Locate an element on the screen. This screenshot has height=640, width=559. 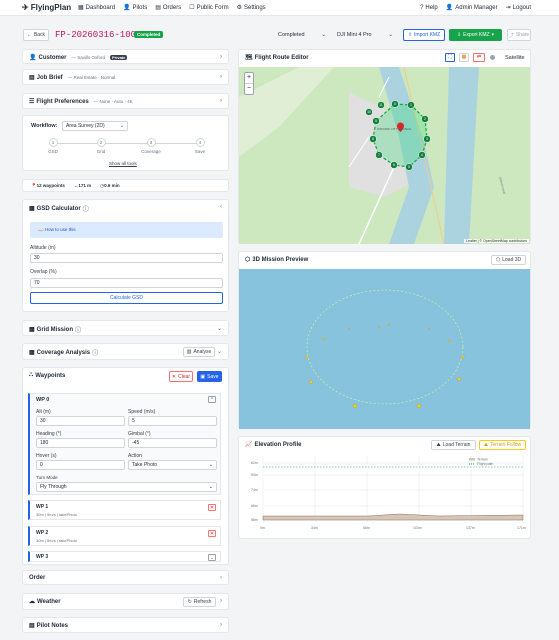
calculate-gsd-button: Calculate GSD is located at coordinates (126, 298).